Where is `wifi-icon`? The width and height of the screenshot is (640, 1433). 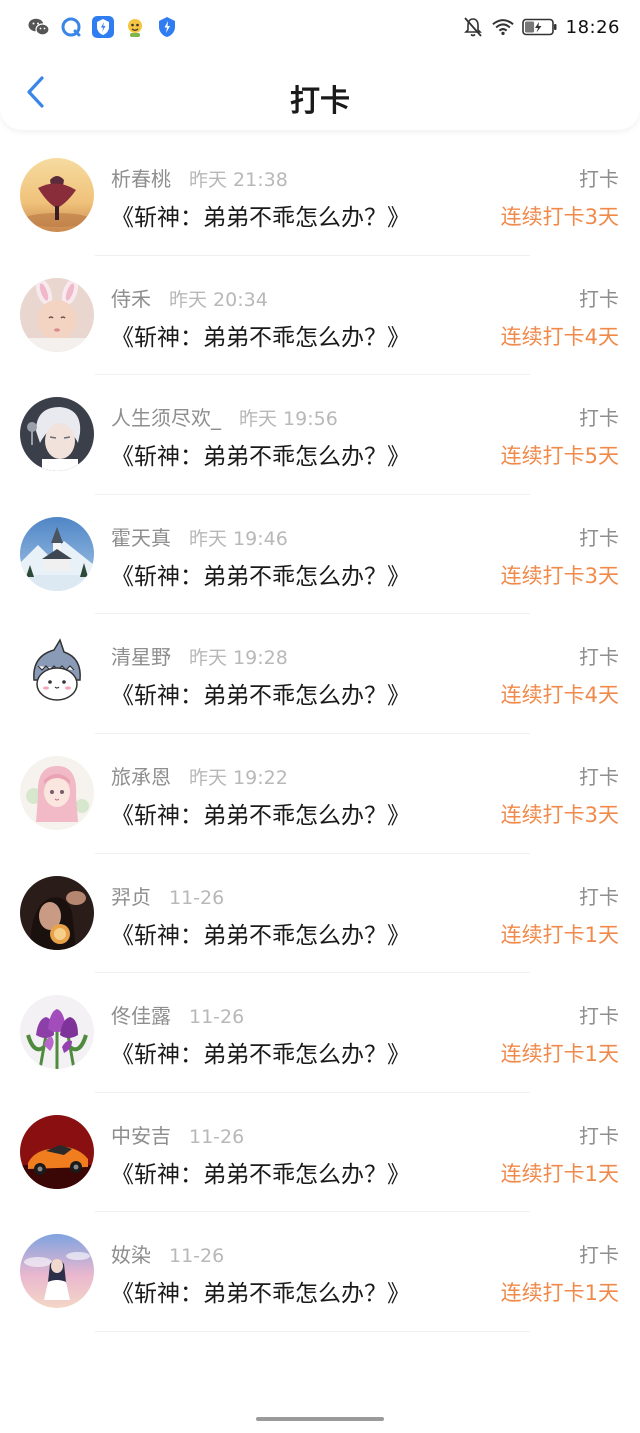
wifi-icon is located at coordinates (502, 27).